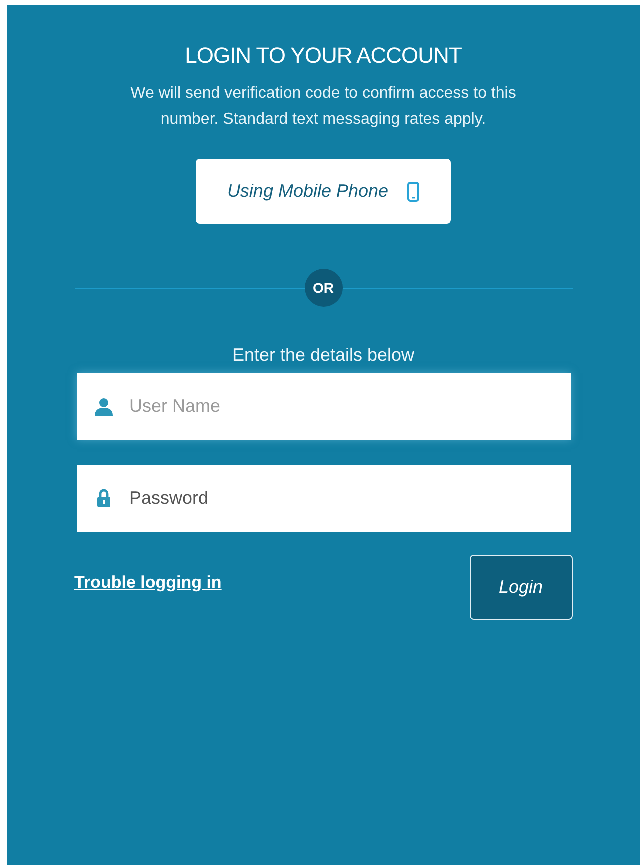 The height and width of the screenshot is (865, 640). Describe the element at coordinates (323, 355) in the screenshot. I see `form-heading: Enter the details below` at that location.